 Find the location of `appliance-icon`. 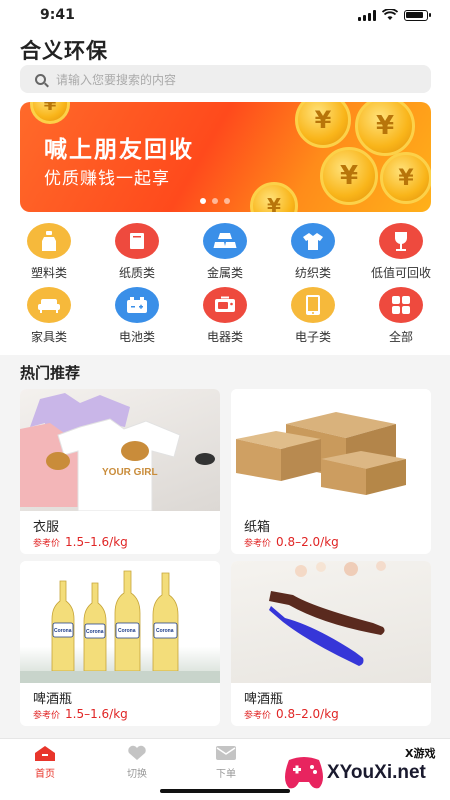

appliance-icon is located at coordinates (225, 305).